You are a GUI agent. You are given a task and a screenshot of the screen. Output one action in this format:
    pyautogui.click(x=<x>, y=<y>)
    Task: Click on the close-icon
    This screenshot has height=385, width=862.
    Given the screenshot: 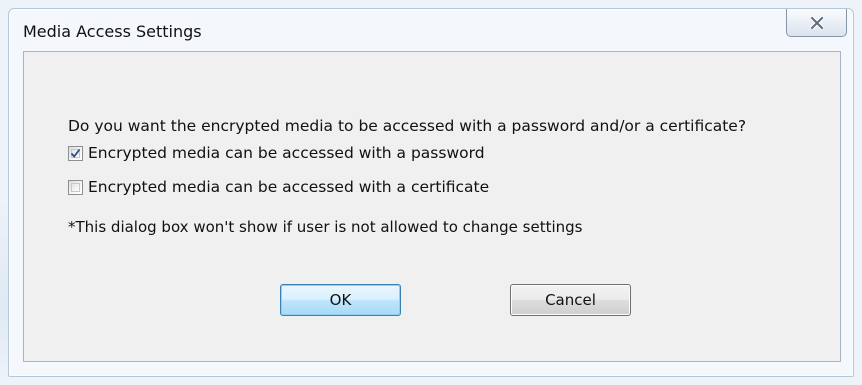 What is the action you would take?
    pyautogui.click(x=816, y=22)
    